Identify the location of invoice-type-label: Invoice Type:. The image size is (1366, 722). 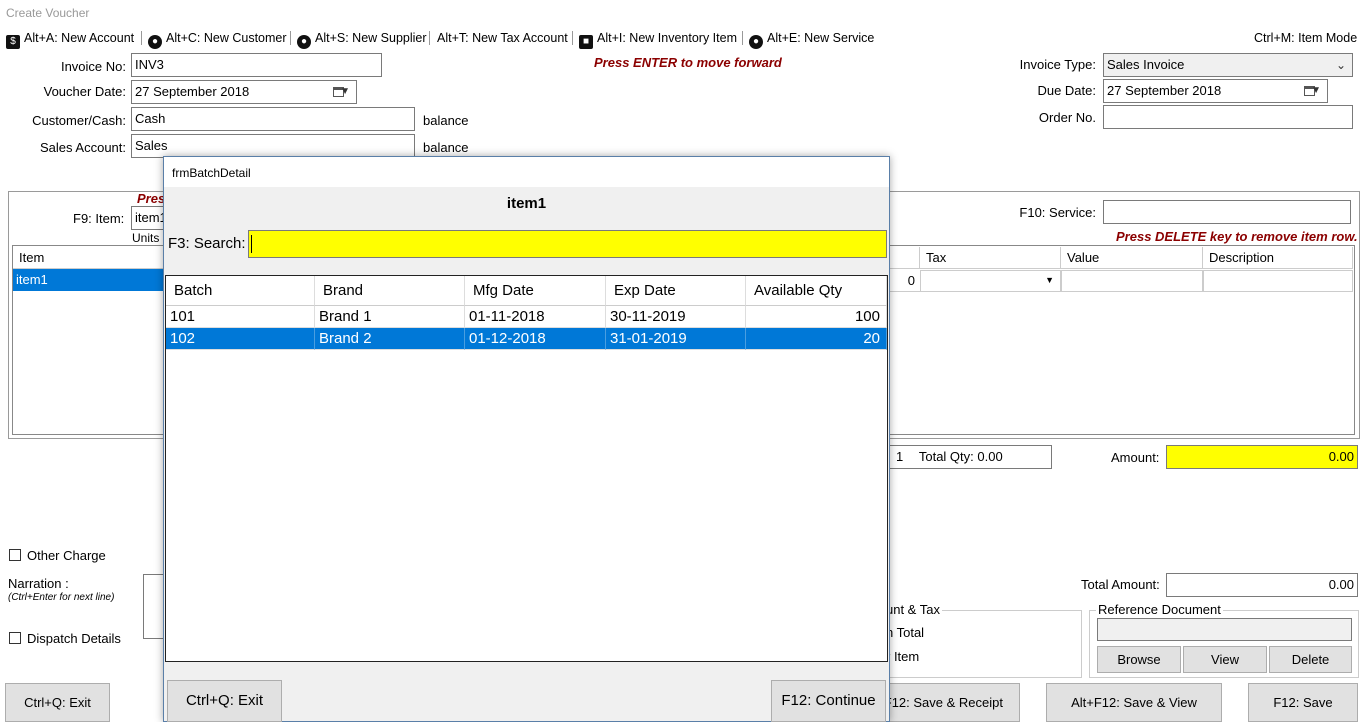
(1057, 64).